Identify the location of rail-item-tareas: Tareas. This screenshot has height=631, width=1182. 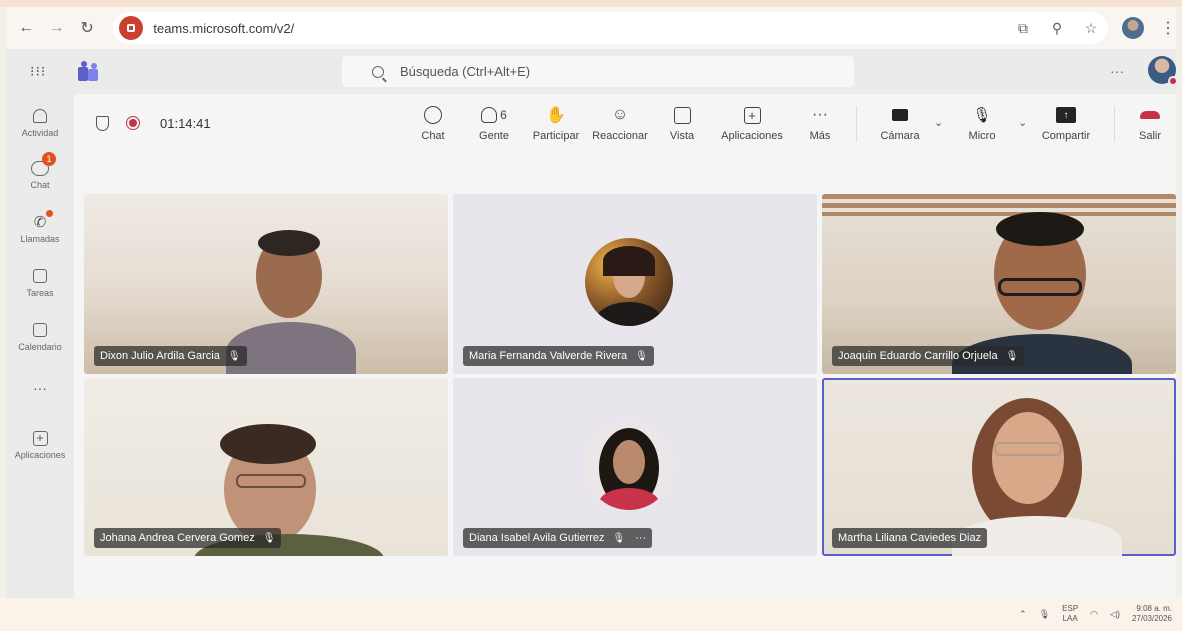
(40, 282).